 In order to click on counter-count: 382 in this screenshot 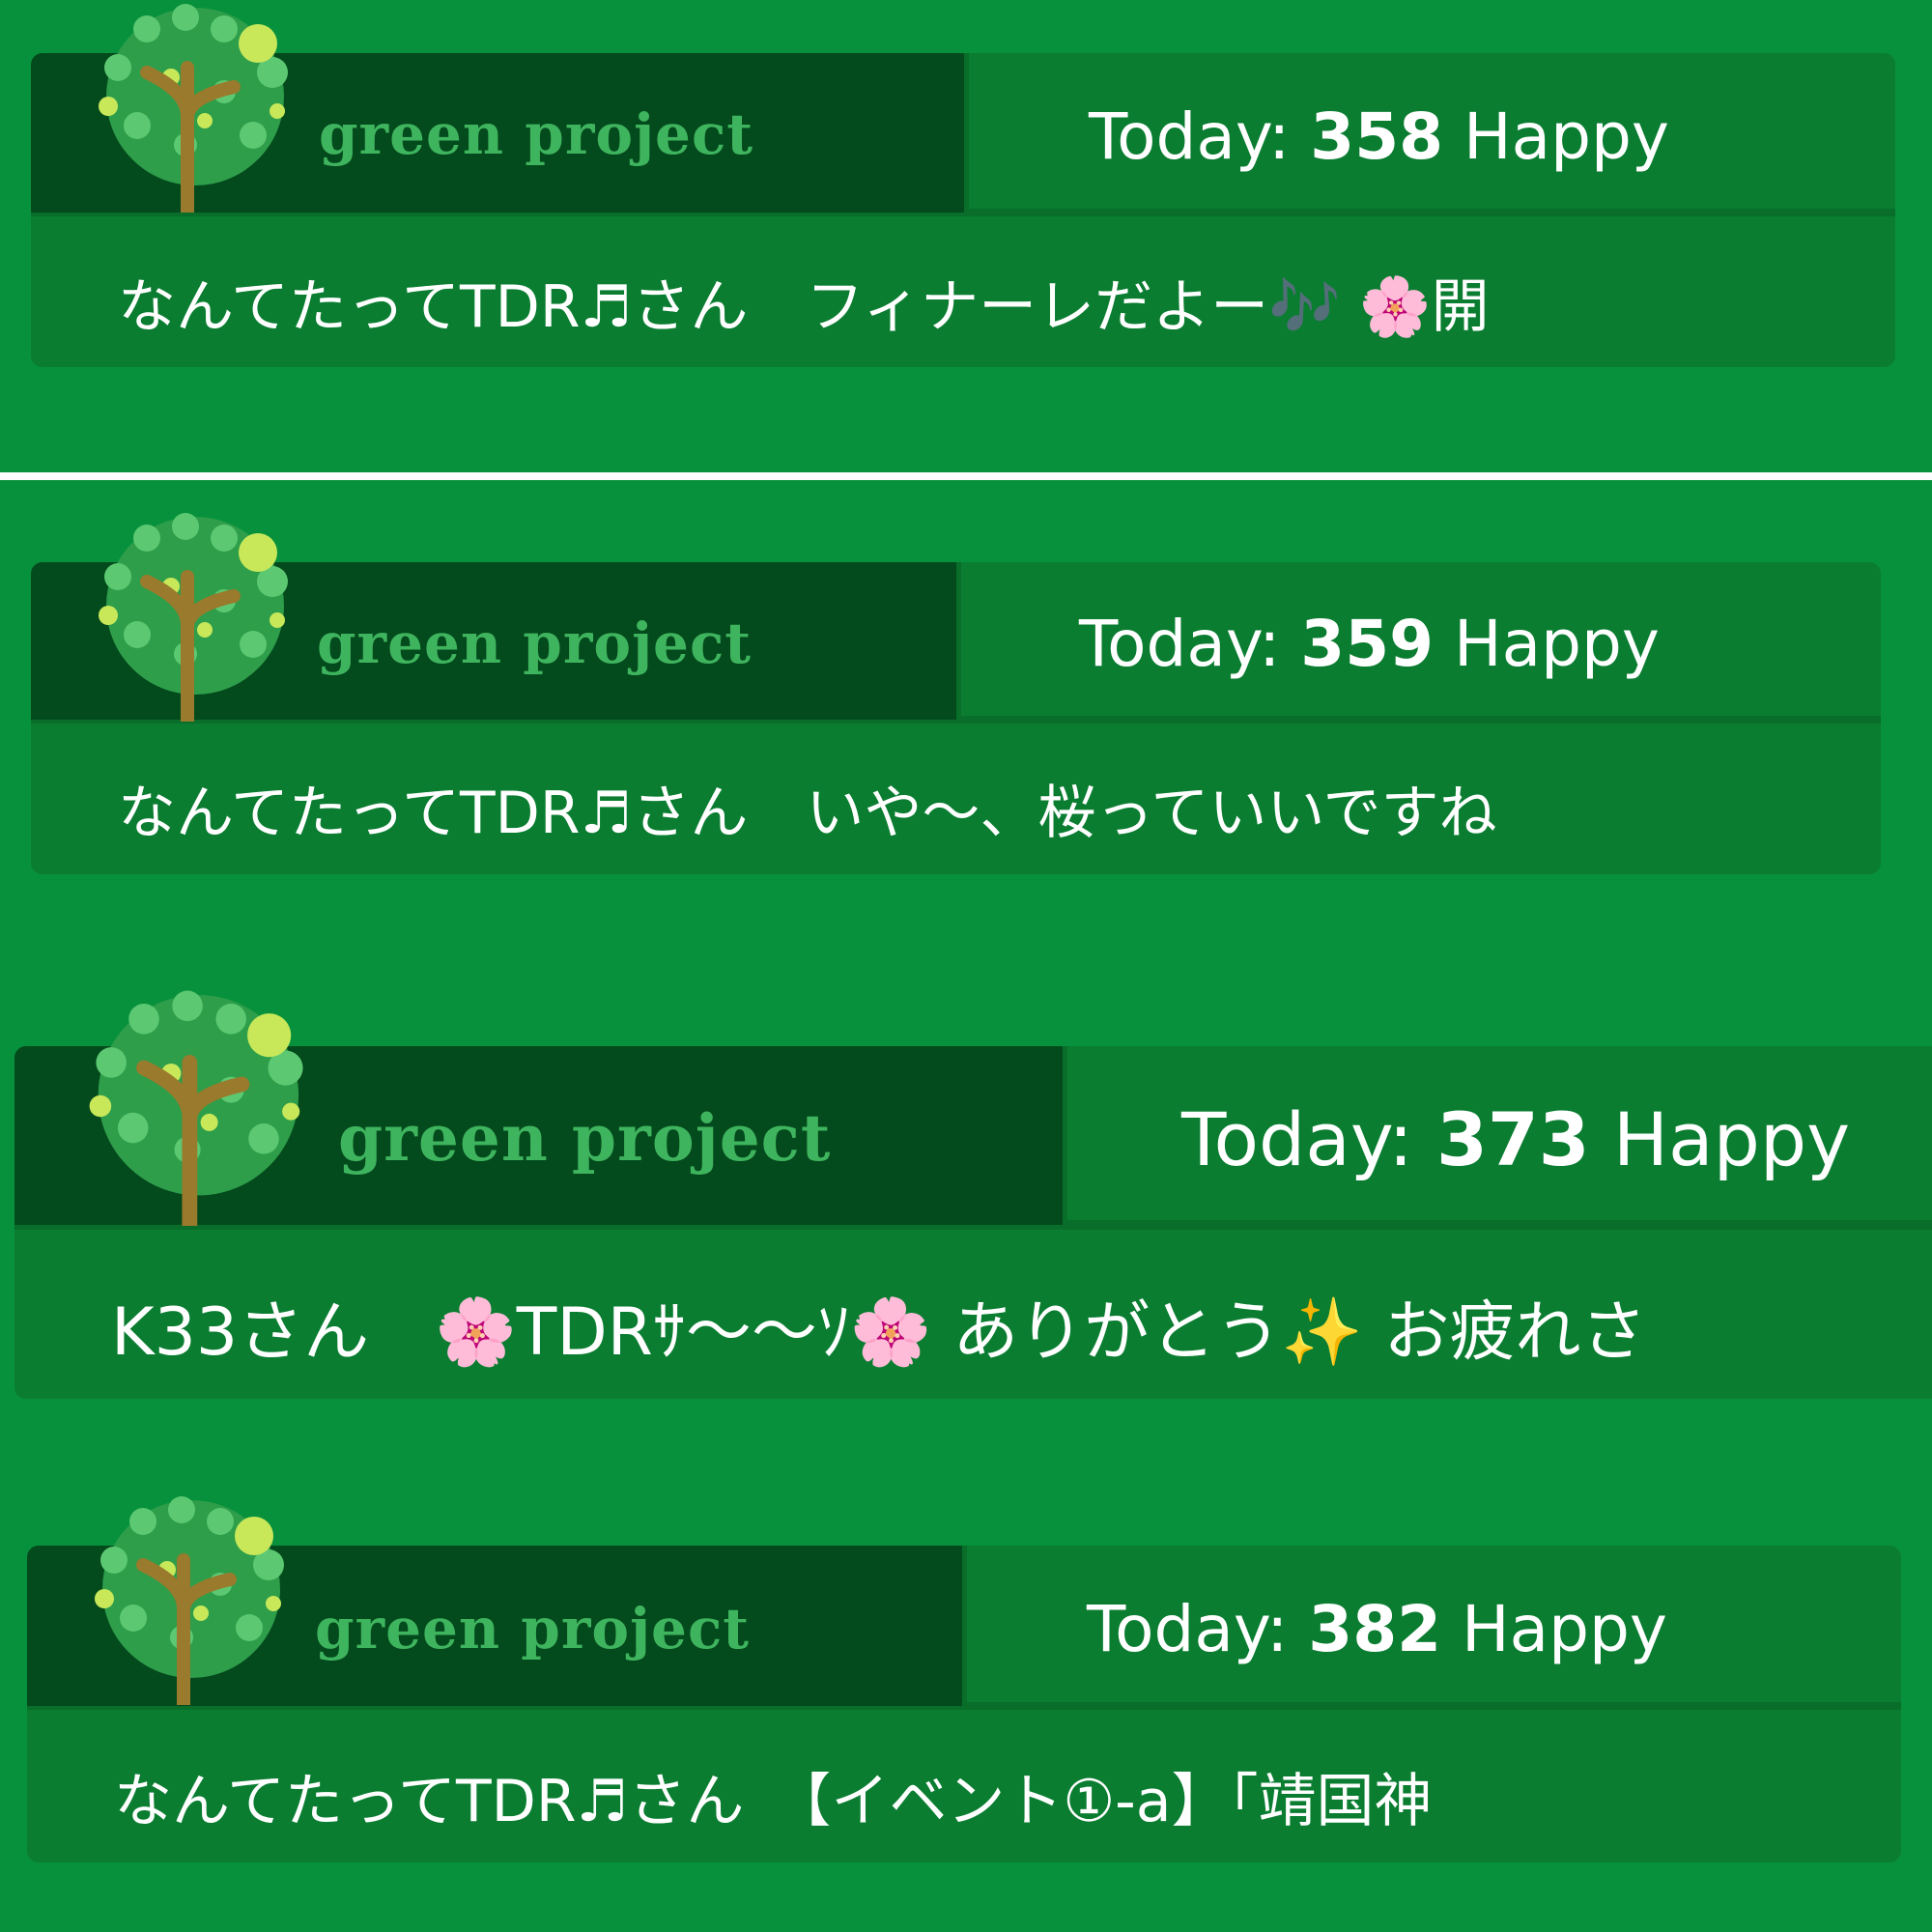, I will do `click(1375, 1629)`.